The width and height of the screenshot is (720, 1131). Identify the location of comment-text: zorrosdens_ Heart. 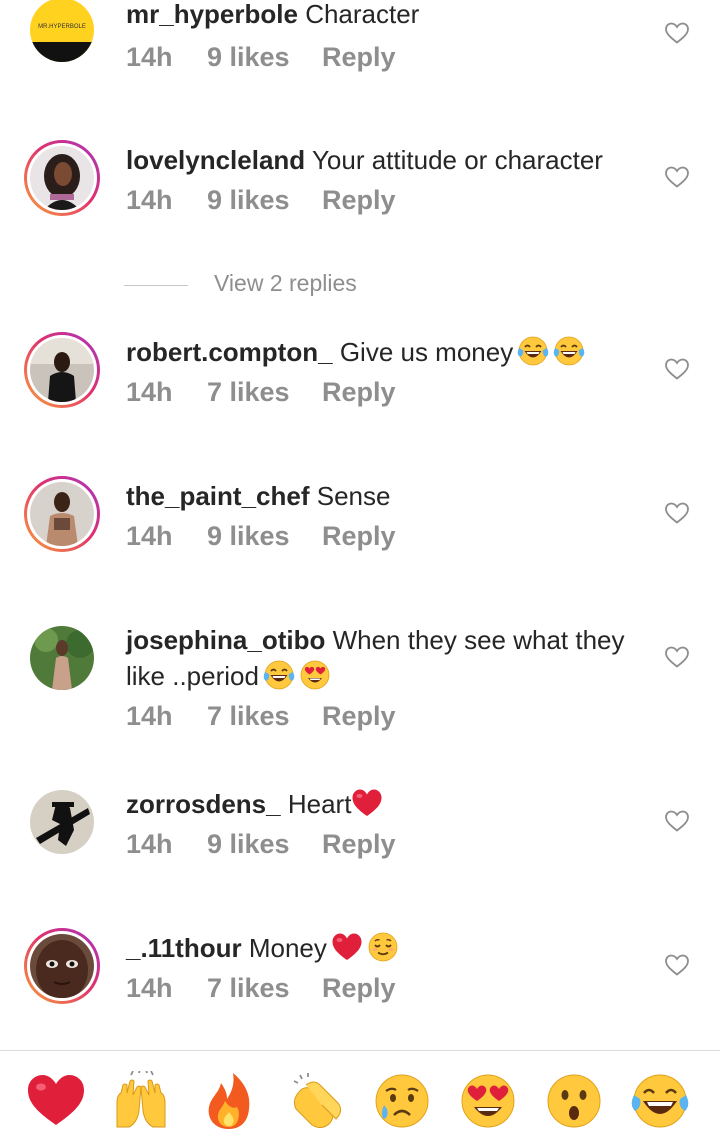
(386, 804).